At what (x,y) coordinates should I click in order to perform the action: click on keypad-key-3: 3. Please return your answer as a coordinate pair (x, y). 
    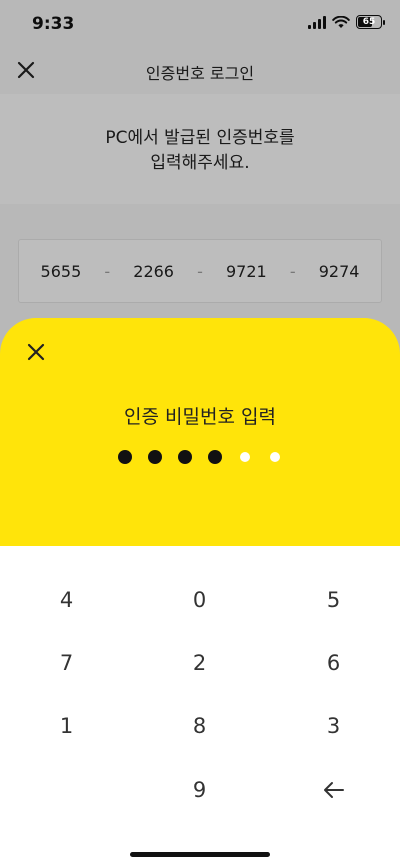
    Looking at the image, I should click on (333, 726).